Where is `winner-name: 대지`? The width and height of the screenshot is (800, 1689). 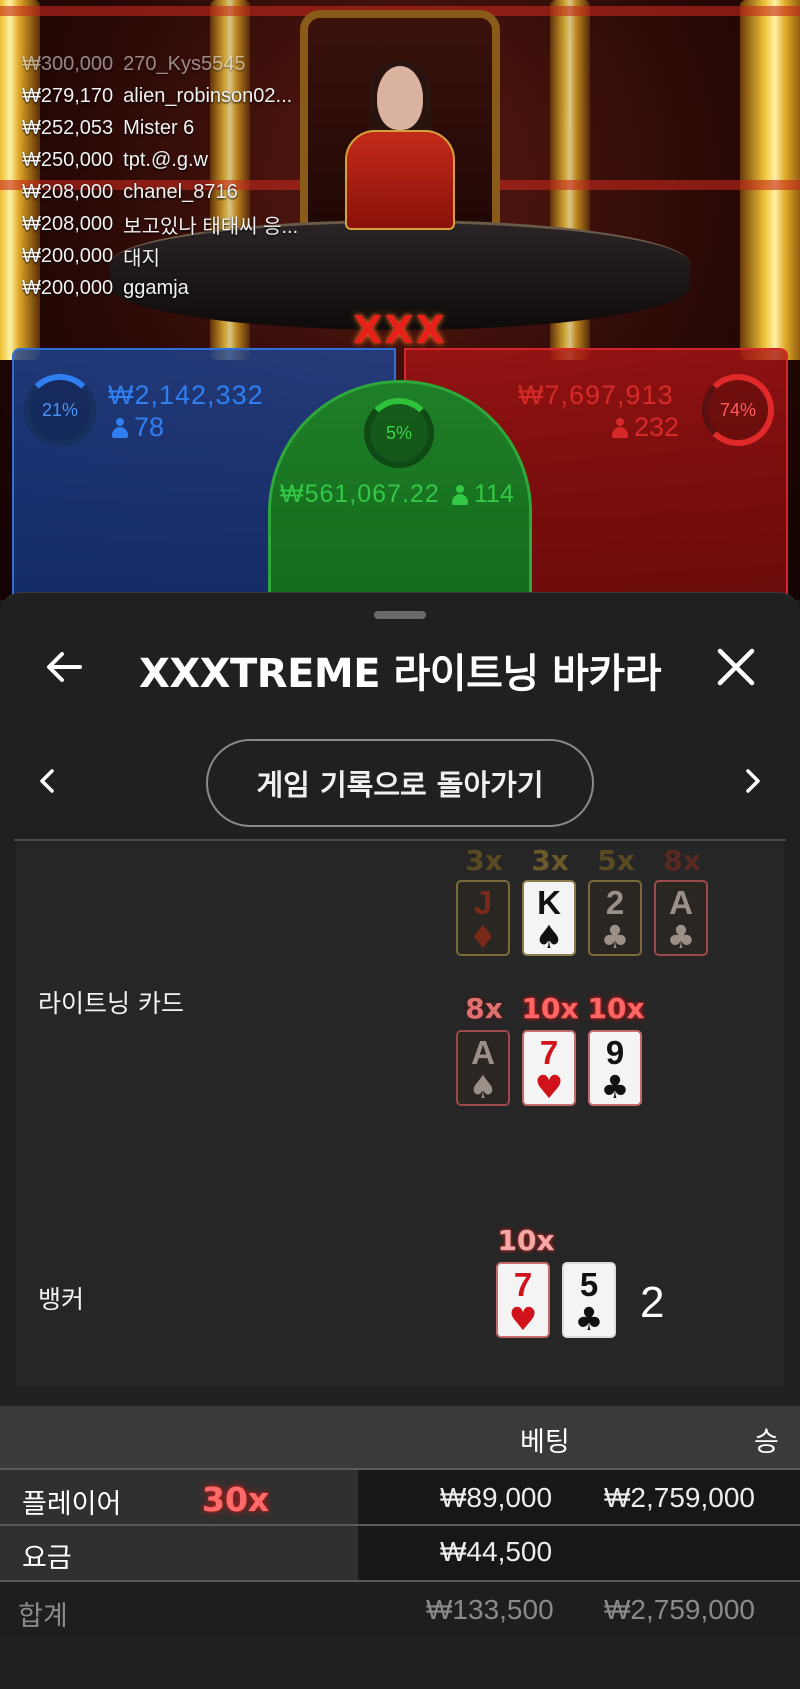 winner-name: 대지 is located at coordinates (141, 258).